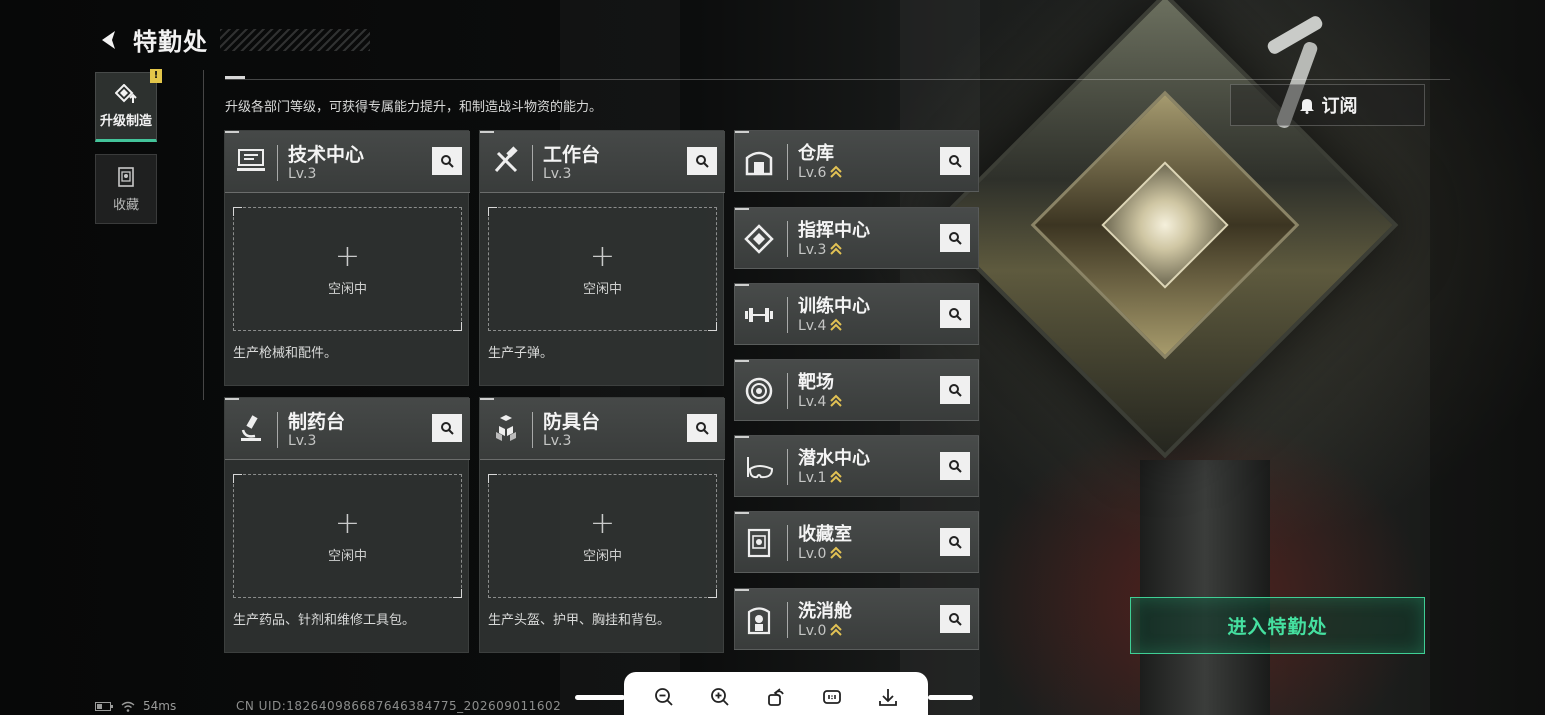 Image resolution: width=1545 pixels, height=715 pixels. What do you see at coordinates (888, 697) in the screenshot?
I see `download-button` at bounding box center [888, 697].